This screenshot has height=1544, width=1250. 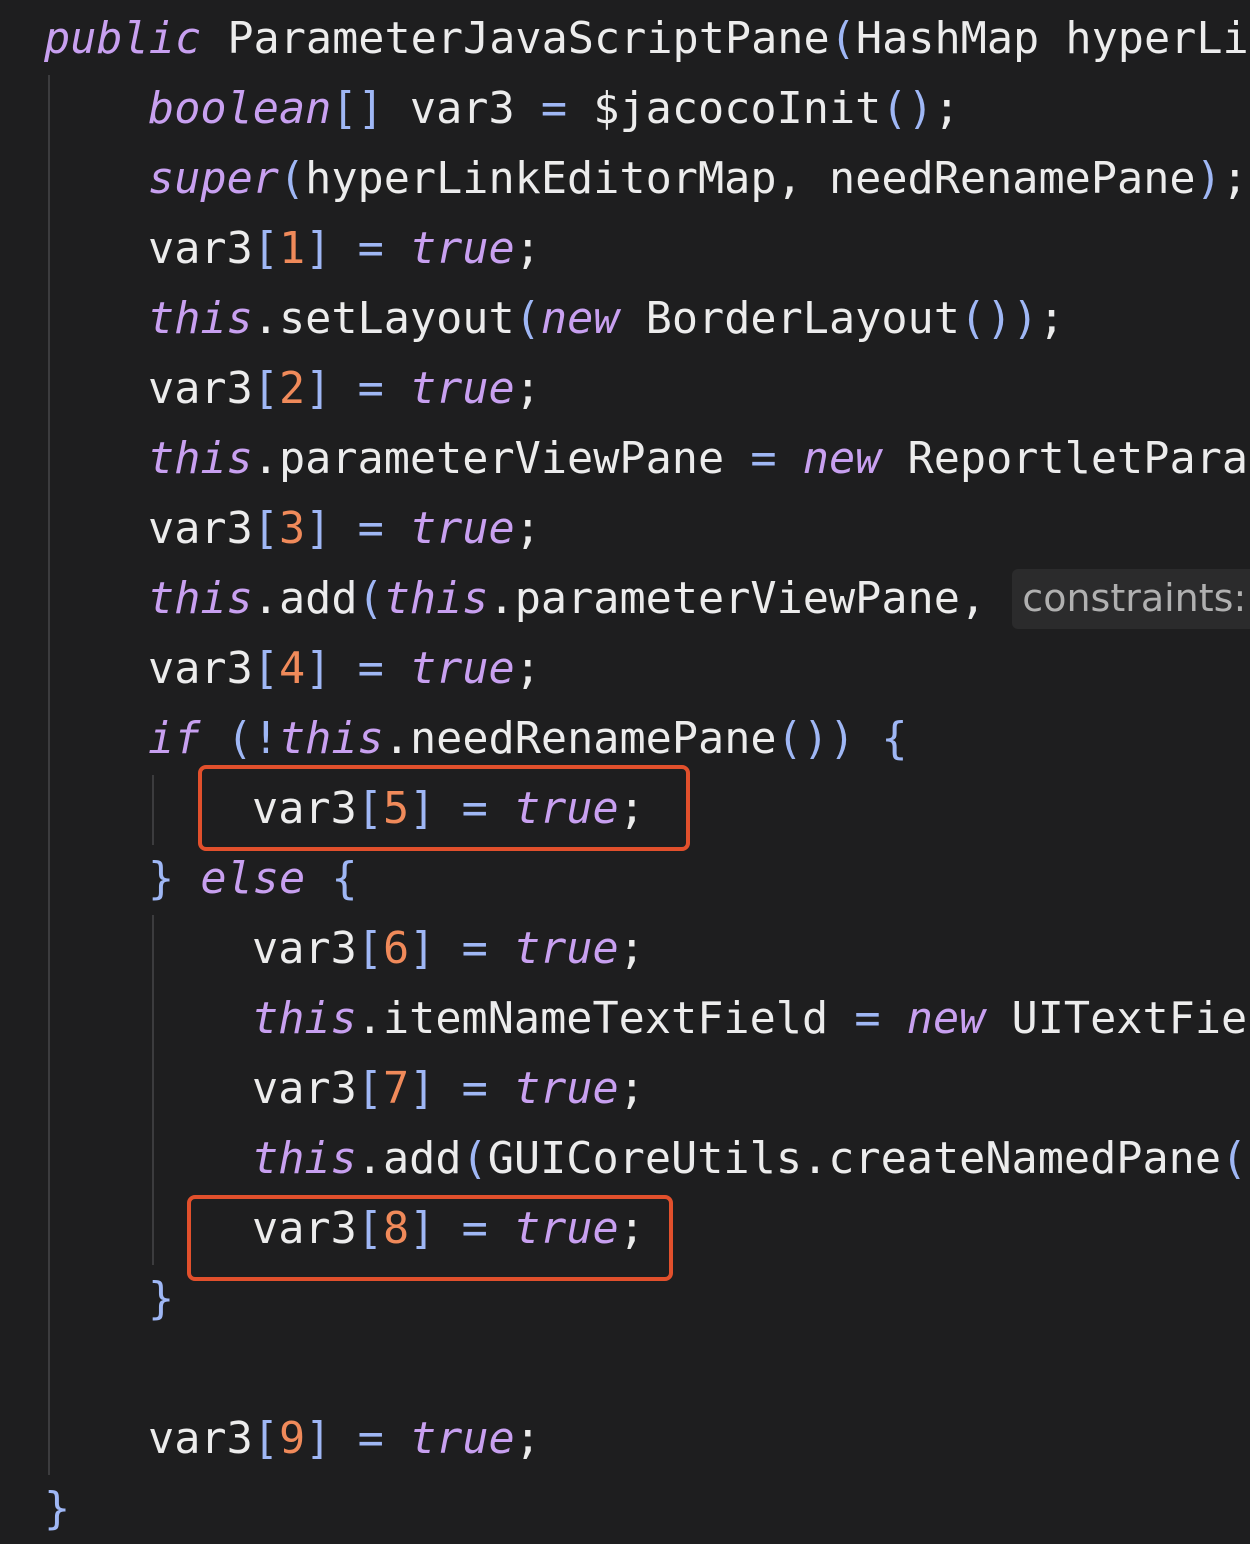 What do you see at coordinates (606, 319) in the screenshot?
I see `code-line-5: this.setLayout(new BorderLayout());` at bounding box center [606, 319].